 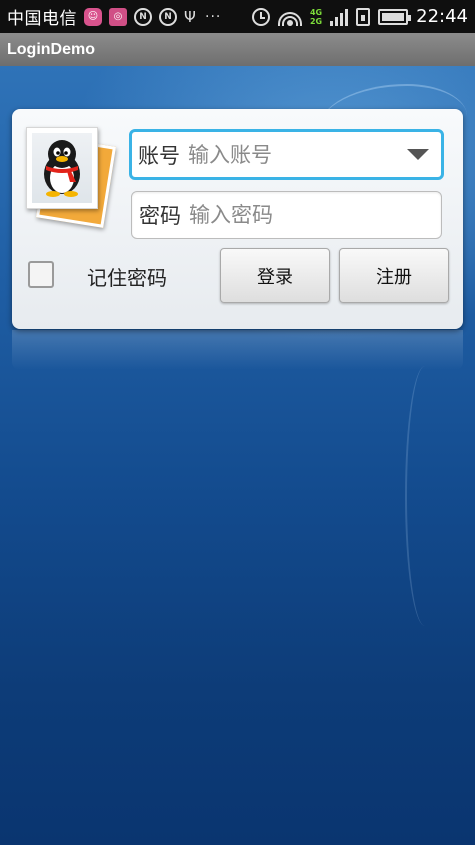 What do you see at coordinates (442, 16) in the screenshot?
I see `status-time: 22:44` at bounding box center [442, 16].